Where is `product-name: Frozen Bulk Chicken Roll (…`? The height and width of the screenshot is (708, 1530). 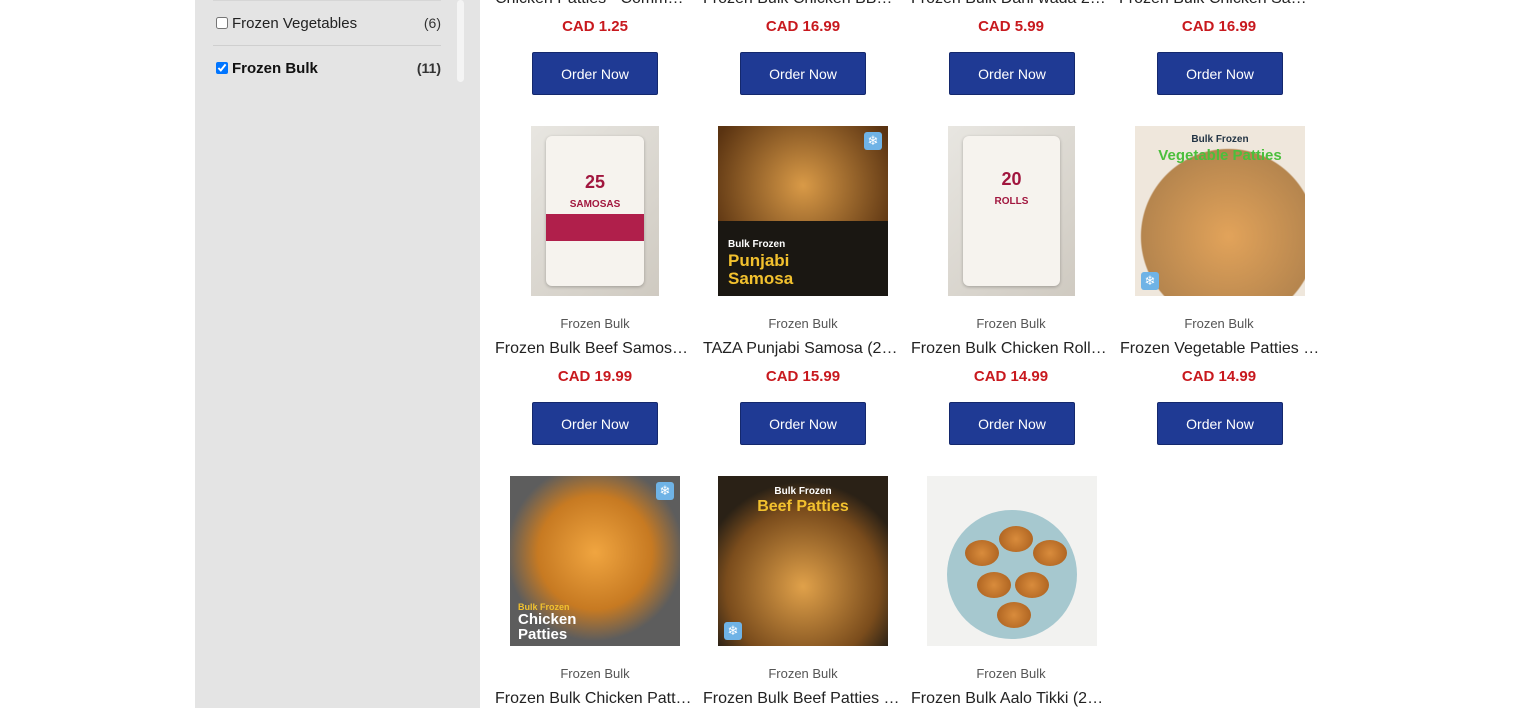 product-name: Frozen Bulk Chicken Roll (… is located at coordinates (1011, 349).